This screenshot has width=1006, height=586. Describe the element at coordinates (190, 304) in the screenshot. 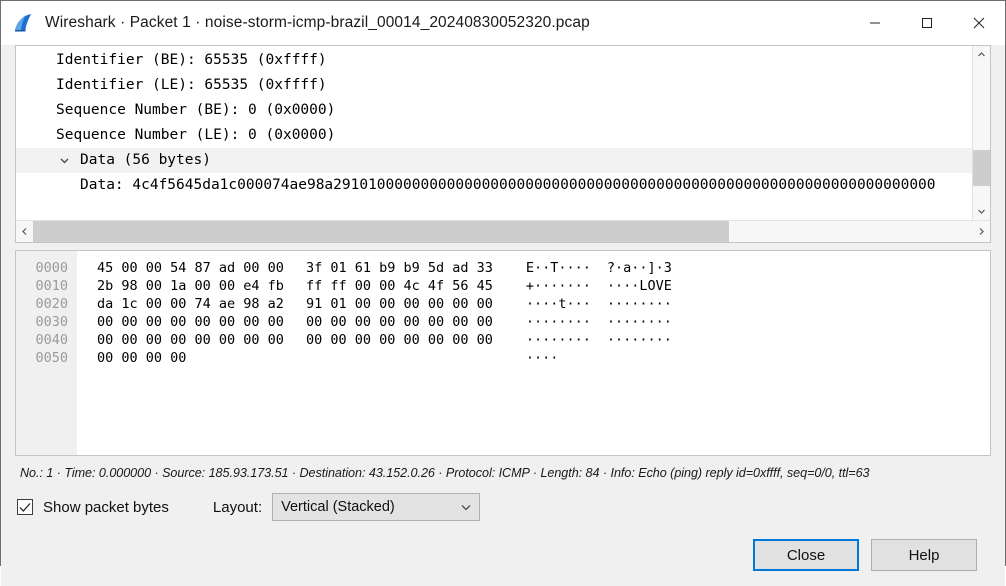

I see `hex-bytes: da 1c 00 00 74 ae 98 a2` at that location.